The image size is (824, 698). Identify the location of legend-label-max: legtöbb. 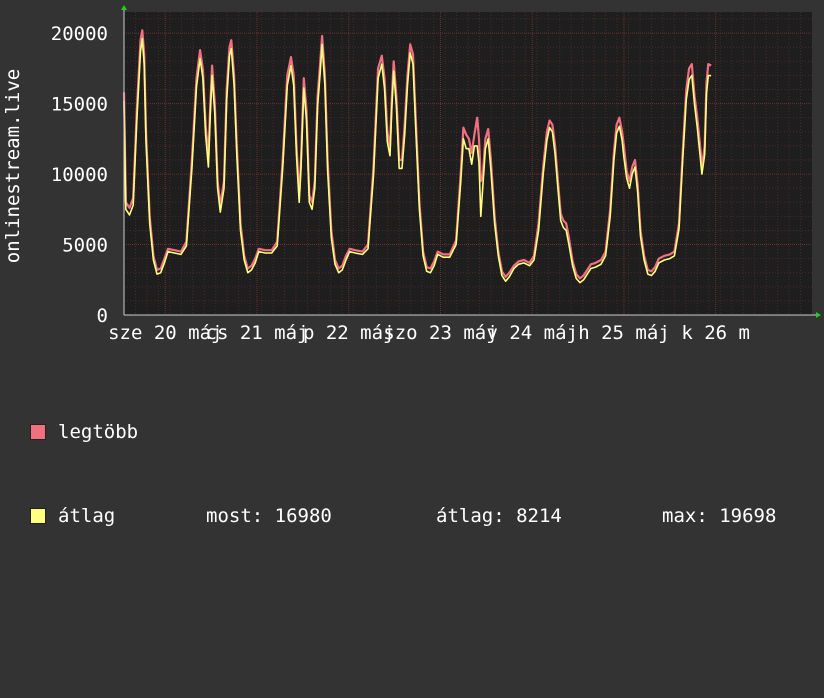
(98, 432).